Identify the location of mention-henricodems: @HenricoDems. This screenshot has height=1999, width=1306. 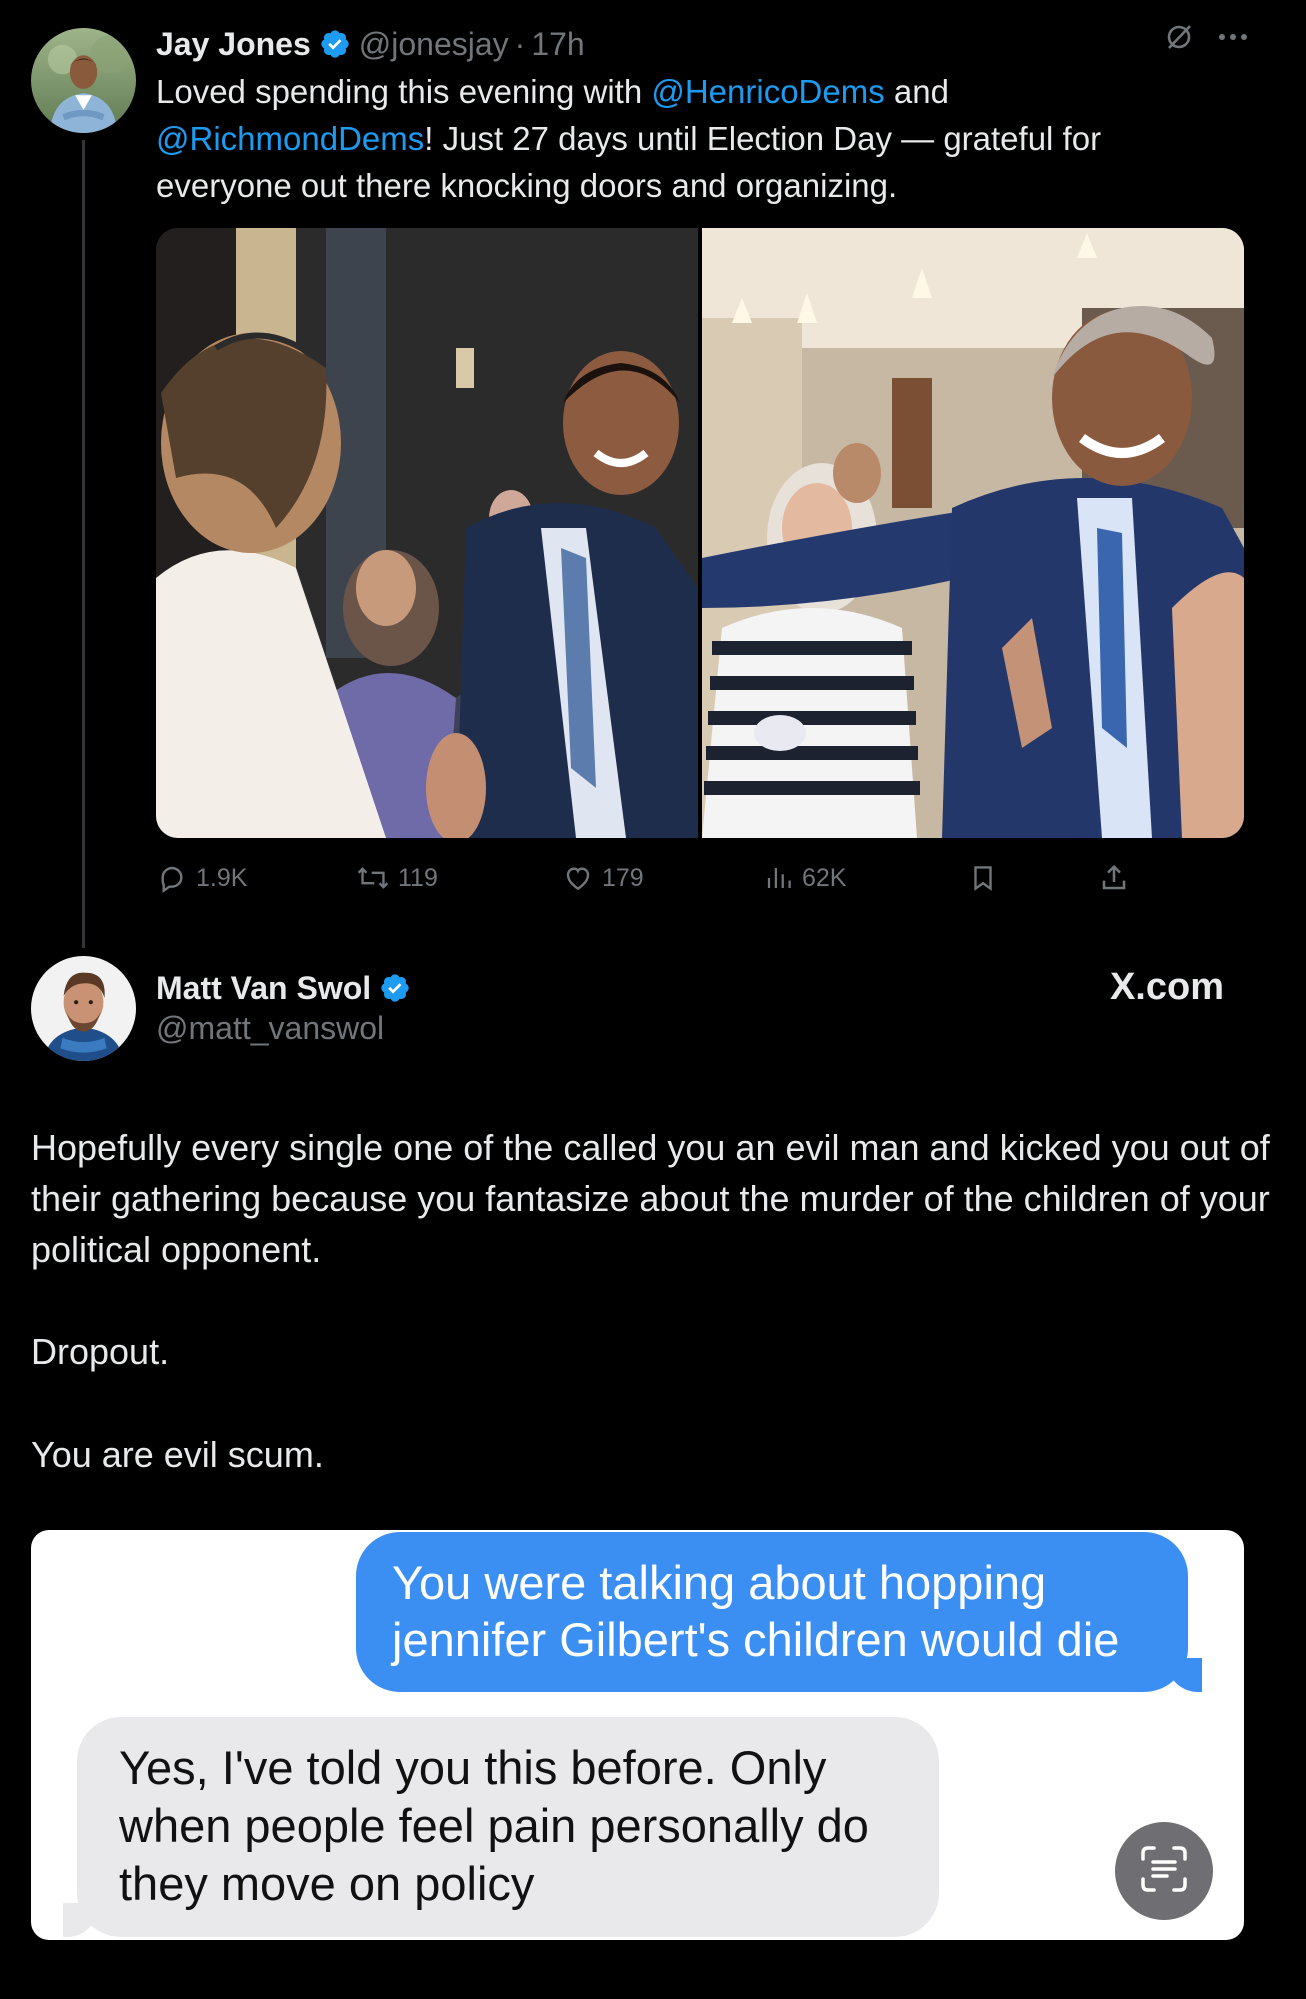
(767, 91).